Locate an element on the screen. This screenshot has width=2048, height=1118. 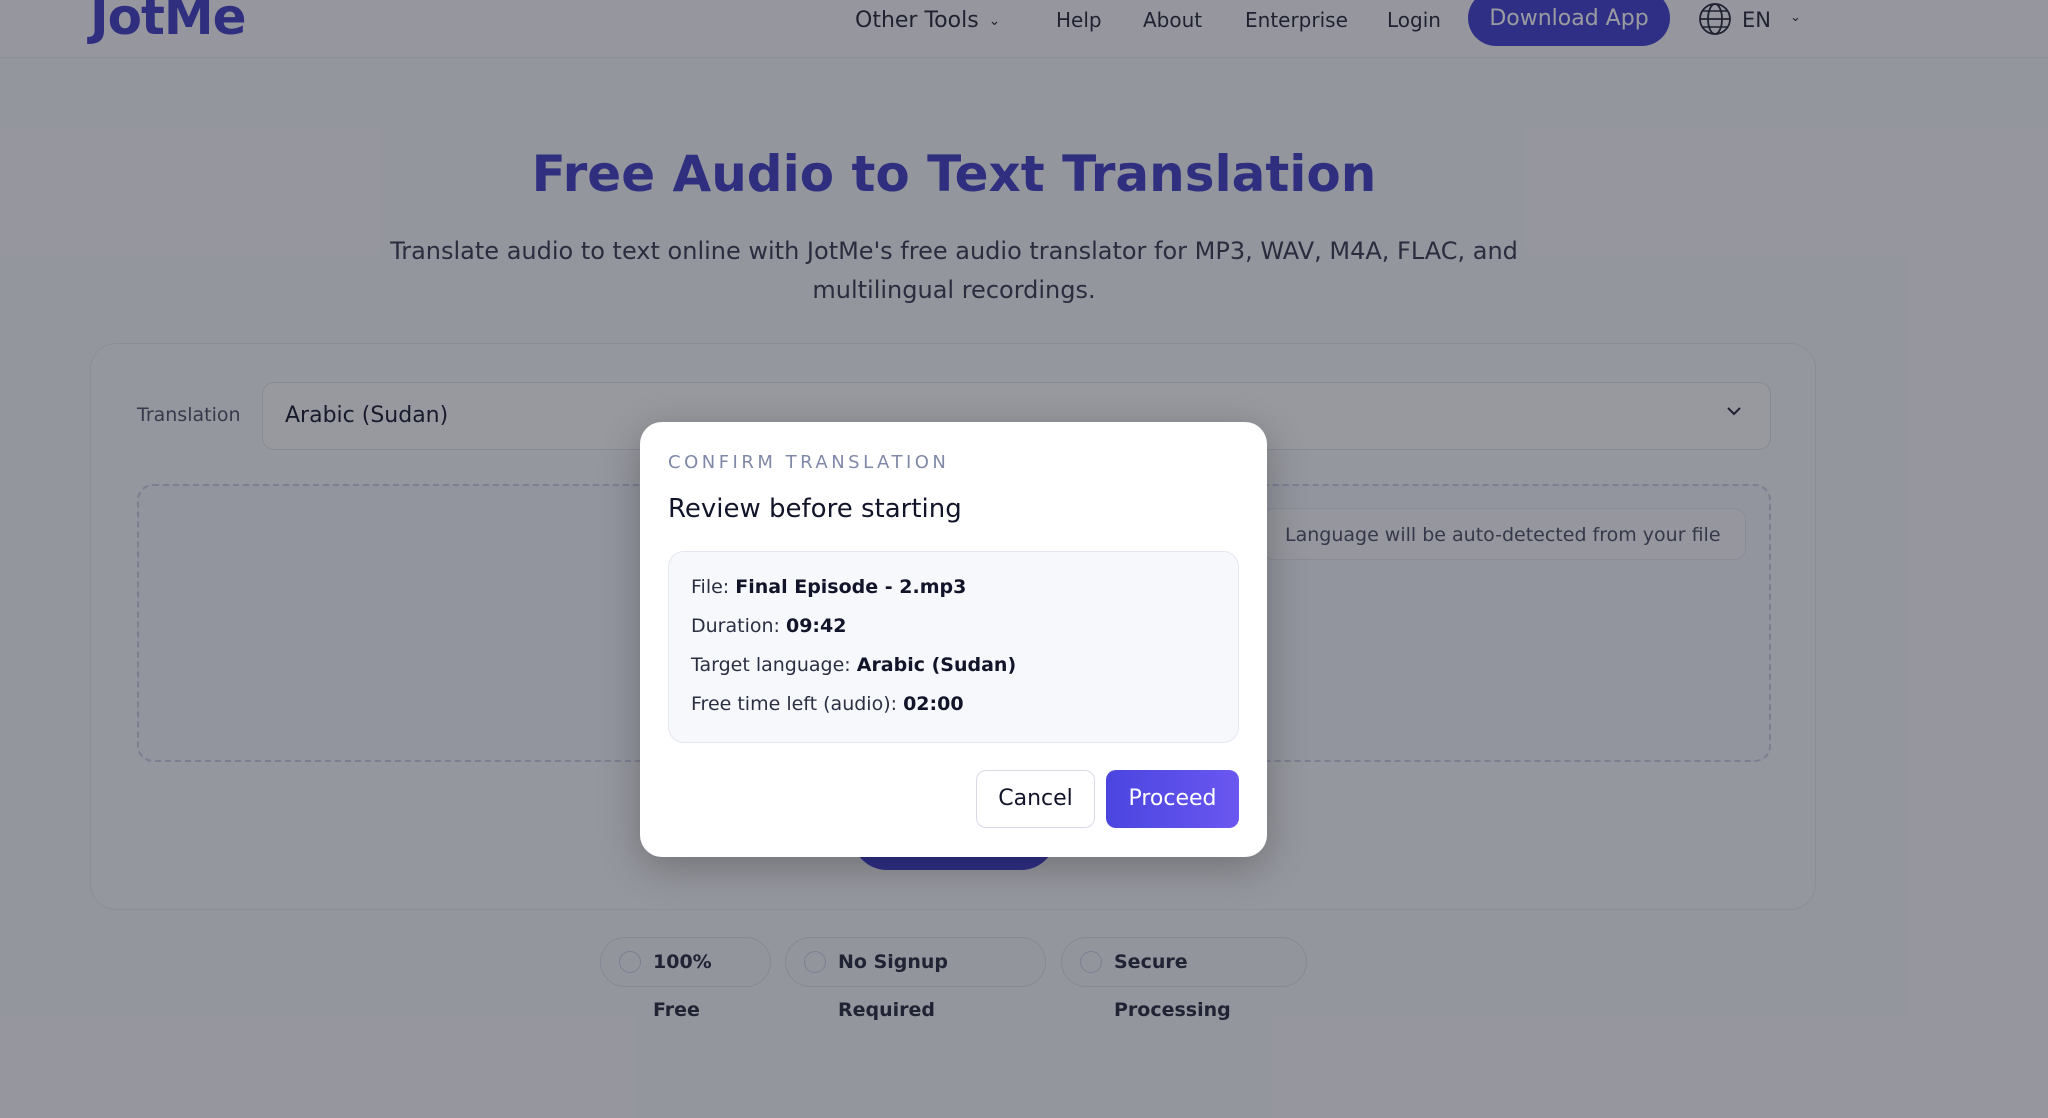
duration-label: Duration: is located at coordinates (735, 626).